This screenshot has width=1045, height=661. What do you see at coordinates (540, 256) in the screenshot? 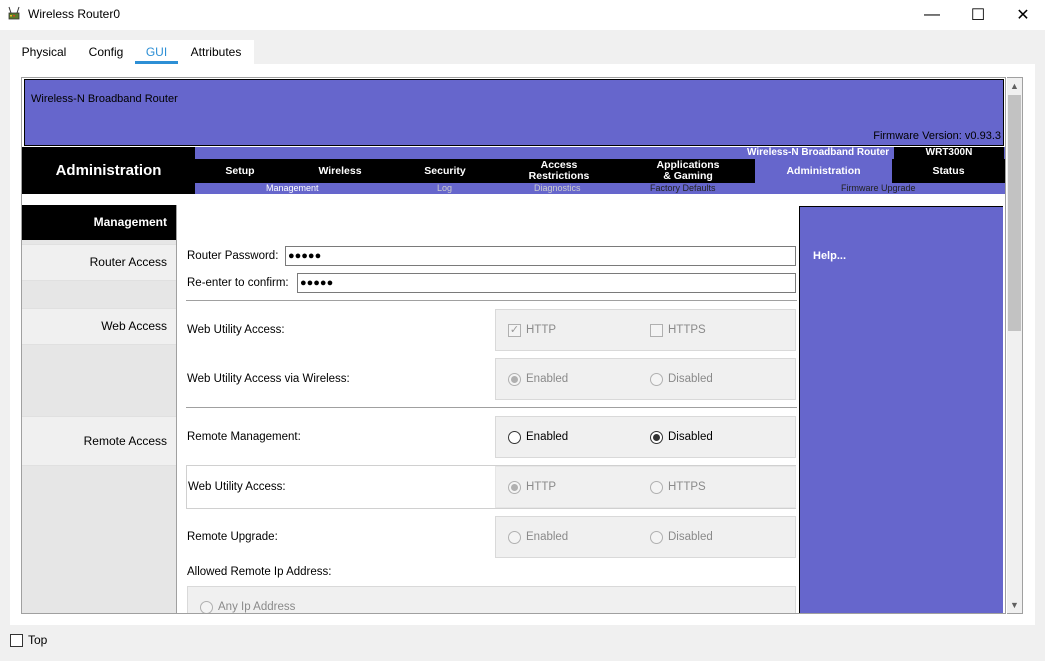
I see `router-password-input: ●●●●●` at bounding box center [540, 256].